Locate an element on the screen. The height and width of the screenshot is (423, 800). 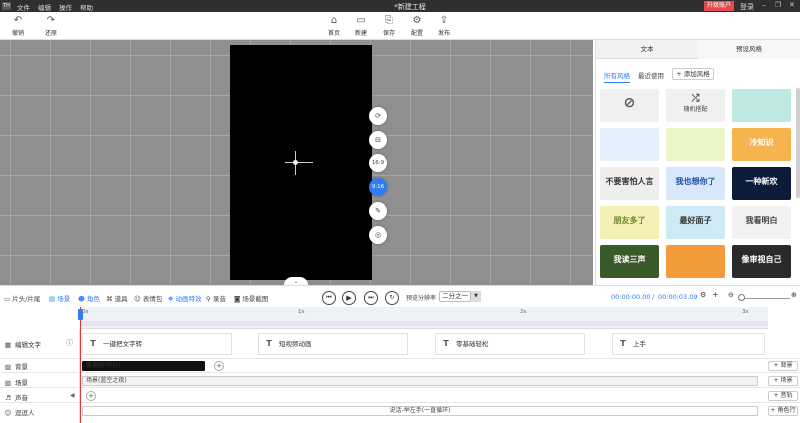
add-audio-button: + 音轨 is located at coordinates (783, 396).